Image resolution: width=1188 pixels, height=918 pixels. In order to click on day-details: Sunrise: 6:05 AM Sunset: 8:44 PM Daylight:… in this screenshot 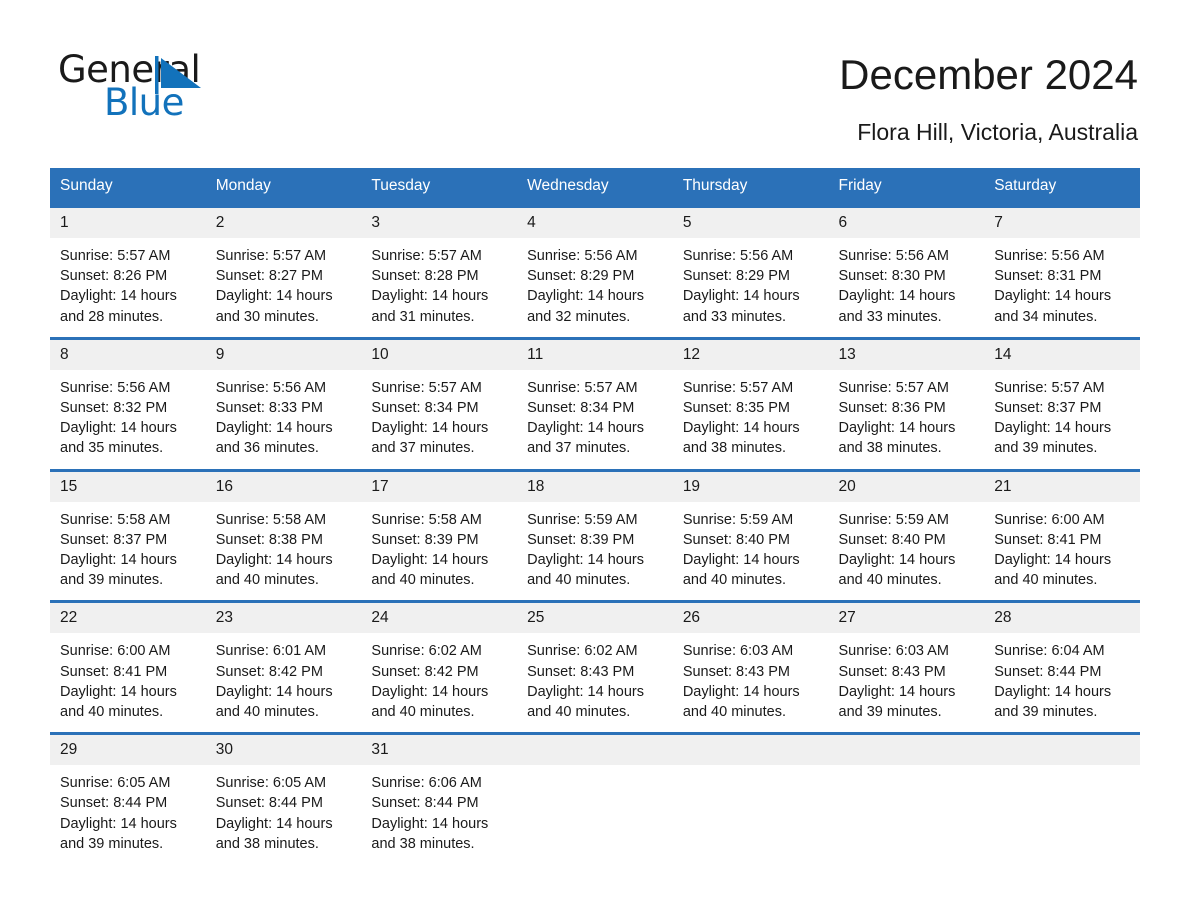, I will do `click(128, 814)`.